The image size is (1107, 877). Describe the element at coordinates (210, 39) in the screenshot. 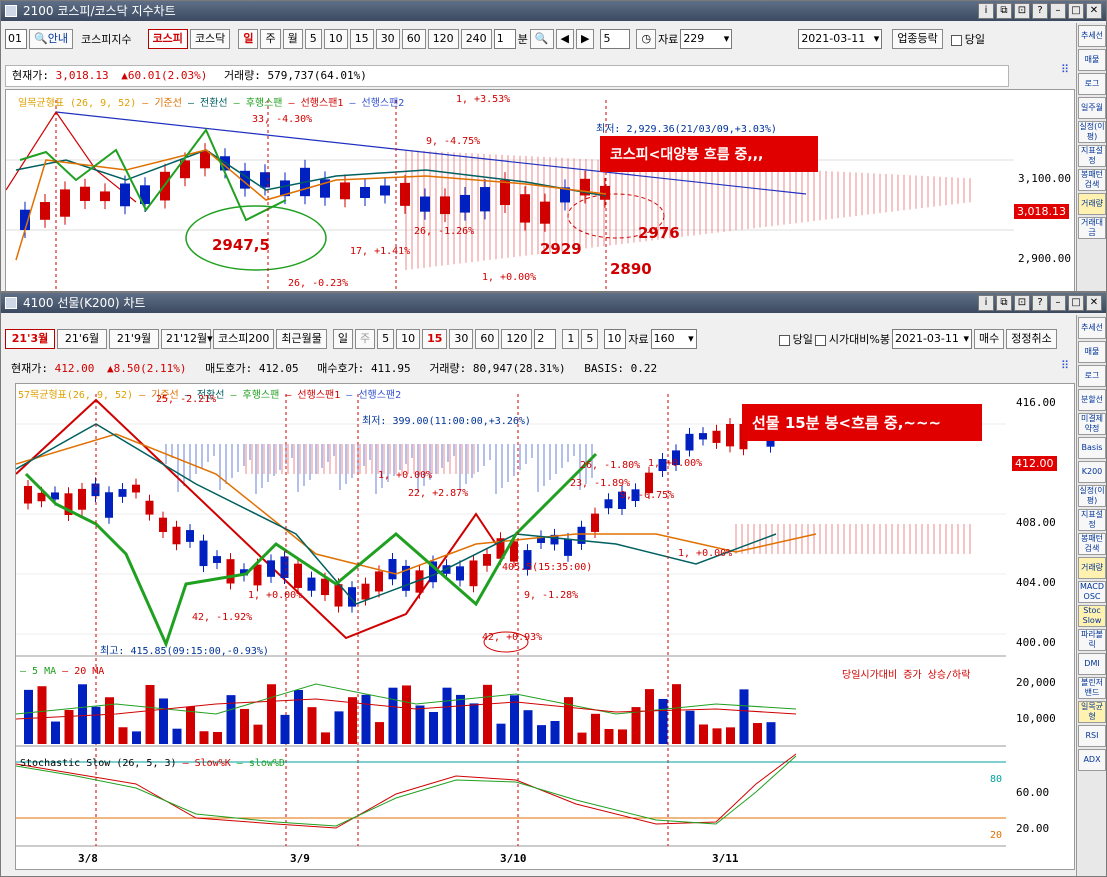

I see `tab-kosdaq: 코스닥` at that location.